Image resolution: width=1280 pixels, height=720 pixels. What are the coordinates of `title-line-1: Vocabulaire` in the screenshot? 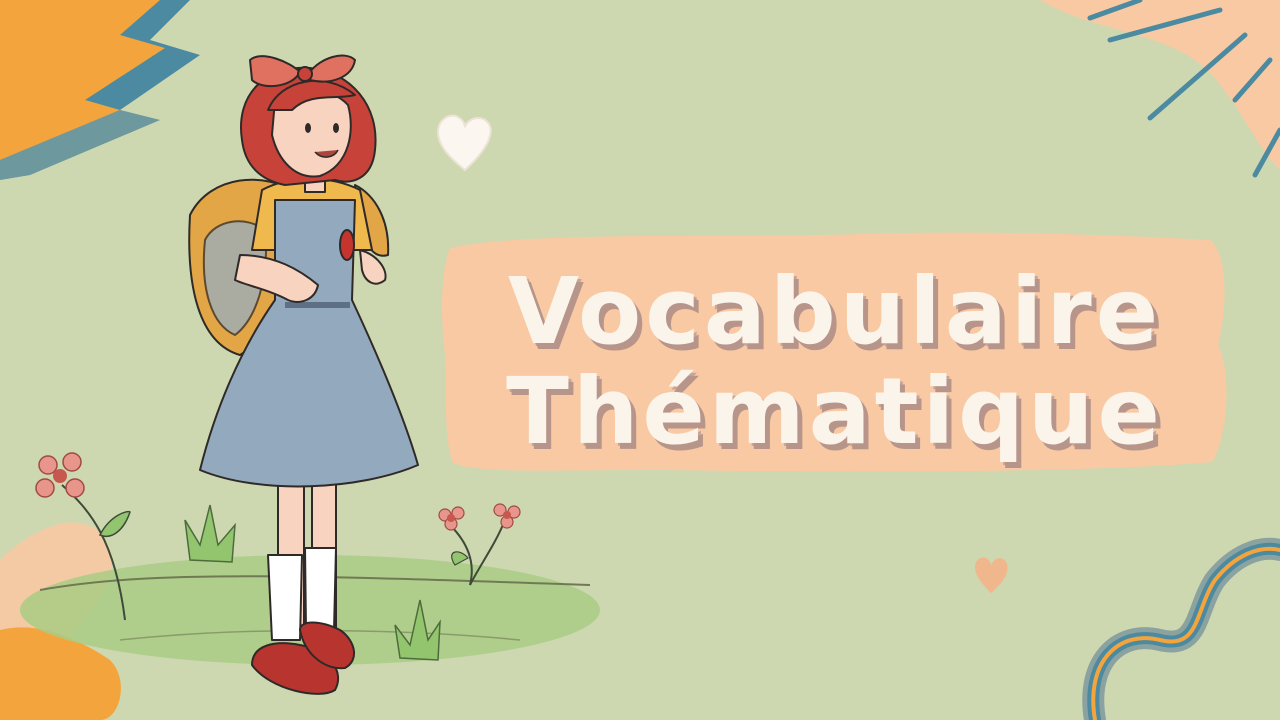 It's located at (835, 311).